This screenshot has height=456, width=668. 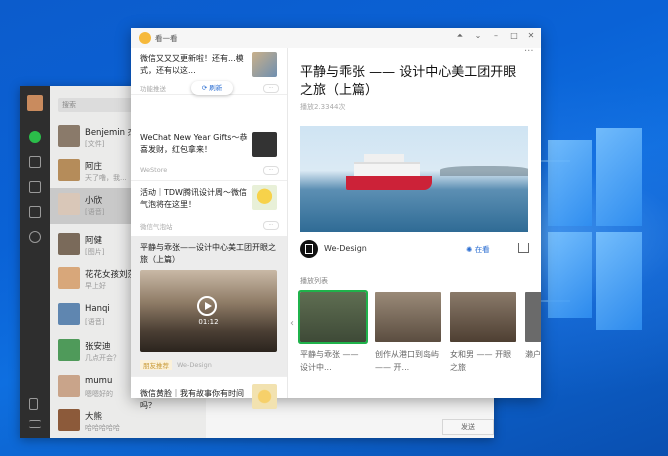 I want to click on refresh-icon: ⟳, so click(x=204, y=88).